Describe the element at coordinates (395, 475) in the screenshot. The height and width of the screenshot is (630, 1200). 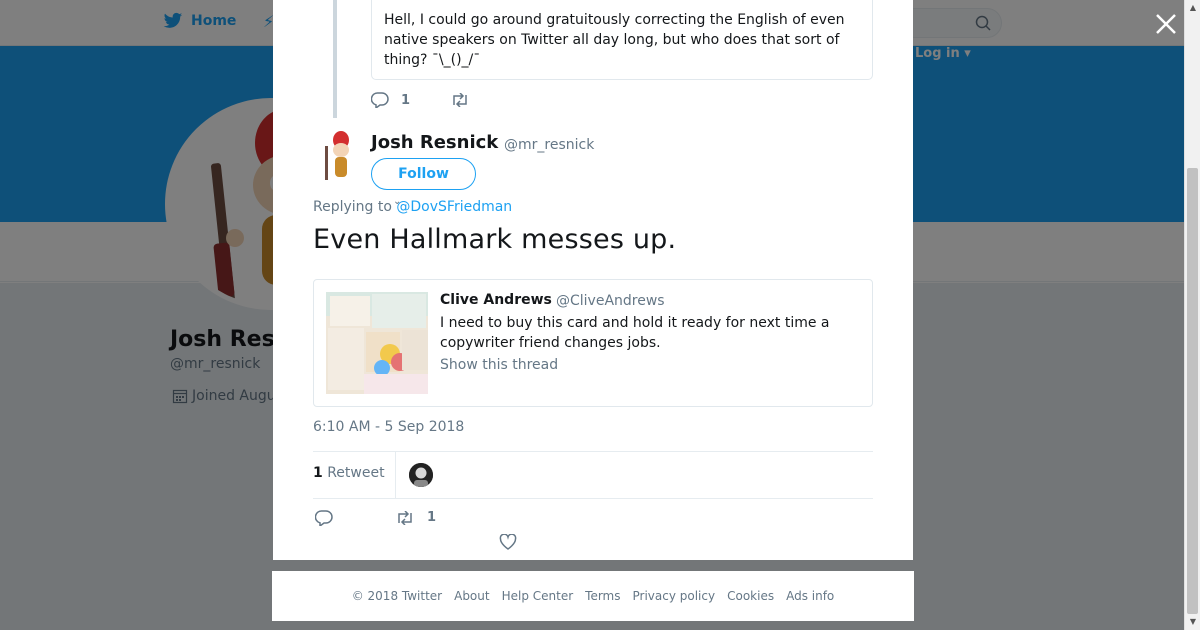
I see `stats-divider` at that location.